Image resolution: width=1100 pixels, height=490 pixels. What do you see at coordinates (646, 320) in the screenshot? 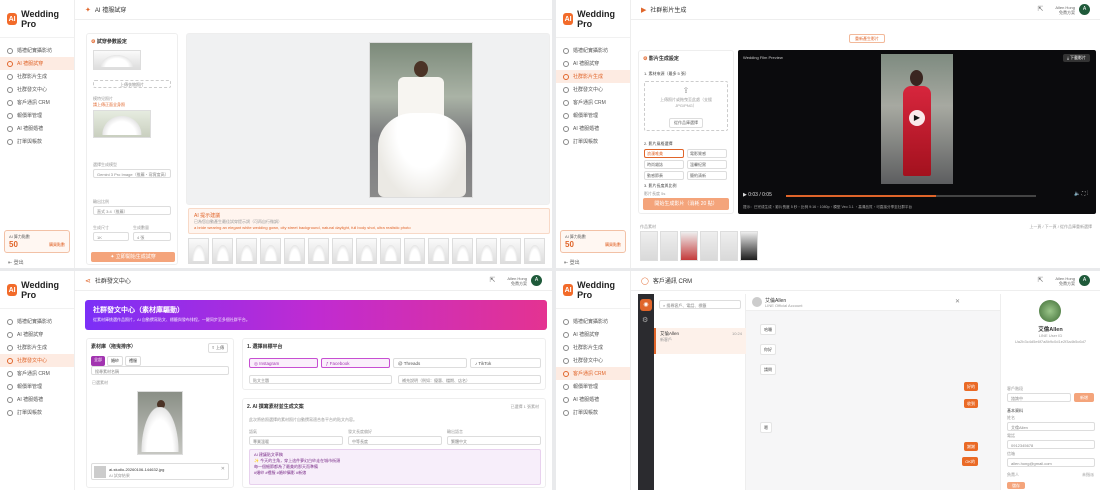
I see `settings-icon: ⚙` at bounding box center [646, 320].